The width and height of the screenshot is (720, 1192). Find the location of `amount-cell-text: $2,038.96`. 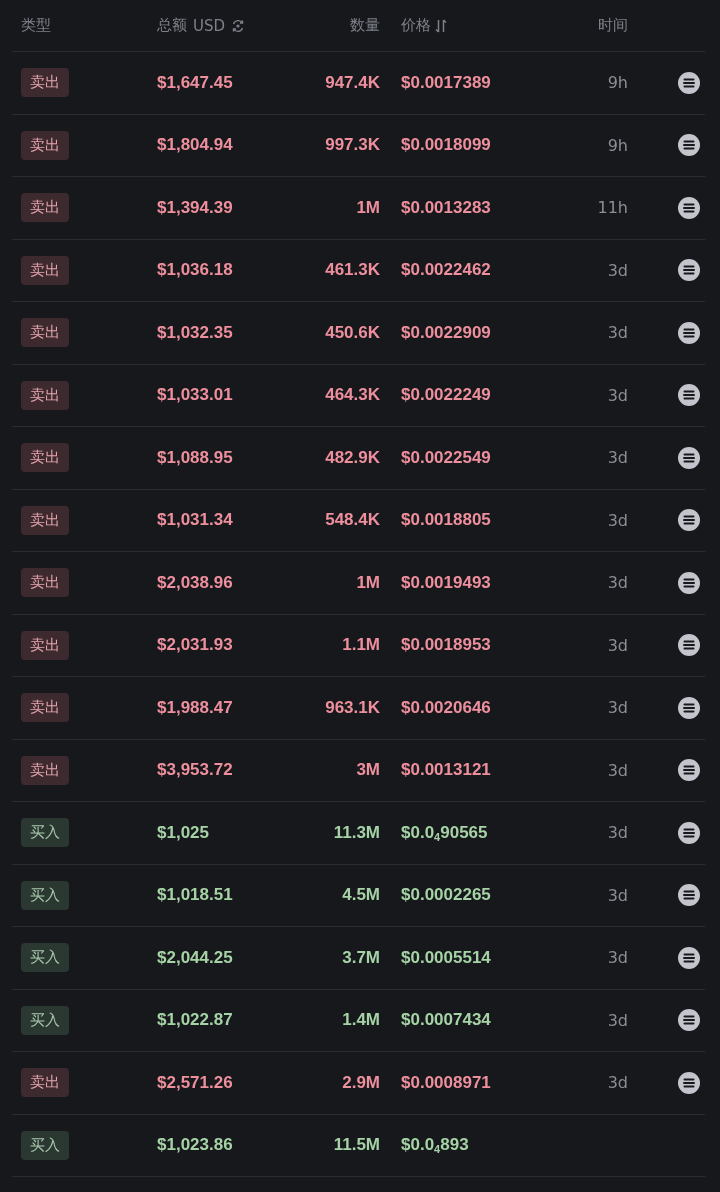

amount-cell-text: $2,038.96 is located at coordinates (195, 582).